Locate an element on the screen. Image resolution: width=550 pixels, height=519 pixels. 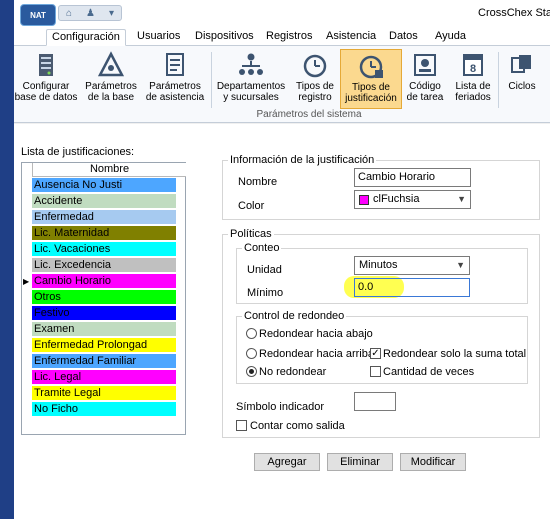
justification-info-legend: Información de la justificación is located at coordinates (302, 160).